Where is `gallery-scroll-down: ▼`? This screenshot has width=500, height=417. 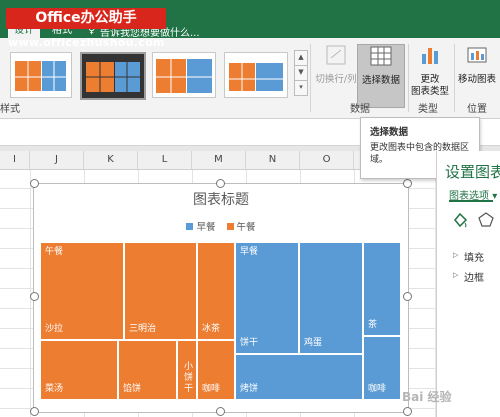
gallery-scroll-down: ▼ is located at coordinates (301, 73).